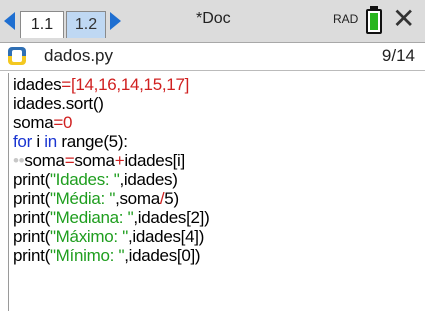  I want to click on battery-icon, so click(374, 21).